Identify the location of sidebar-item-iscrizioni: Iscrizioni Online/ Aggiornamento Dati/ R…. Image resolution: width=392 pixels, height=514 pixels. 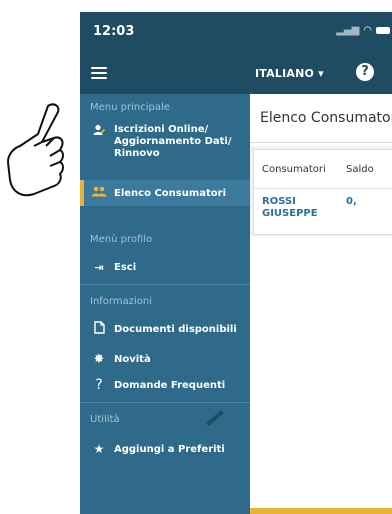
(165, 148).